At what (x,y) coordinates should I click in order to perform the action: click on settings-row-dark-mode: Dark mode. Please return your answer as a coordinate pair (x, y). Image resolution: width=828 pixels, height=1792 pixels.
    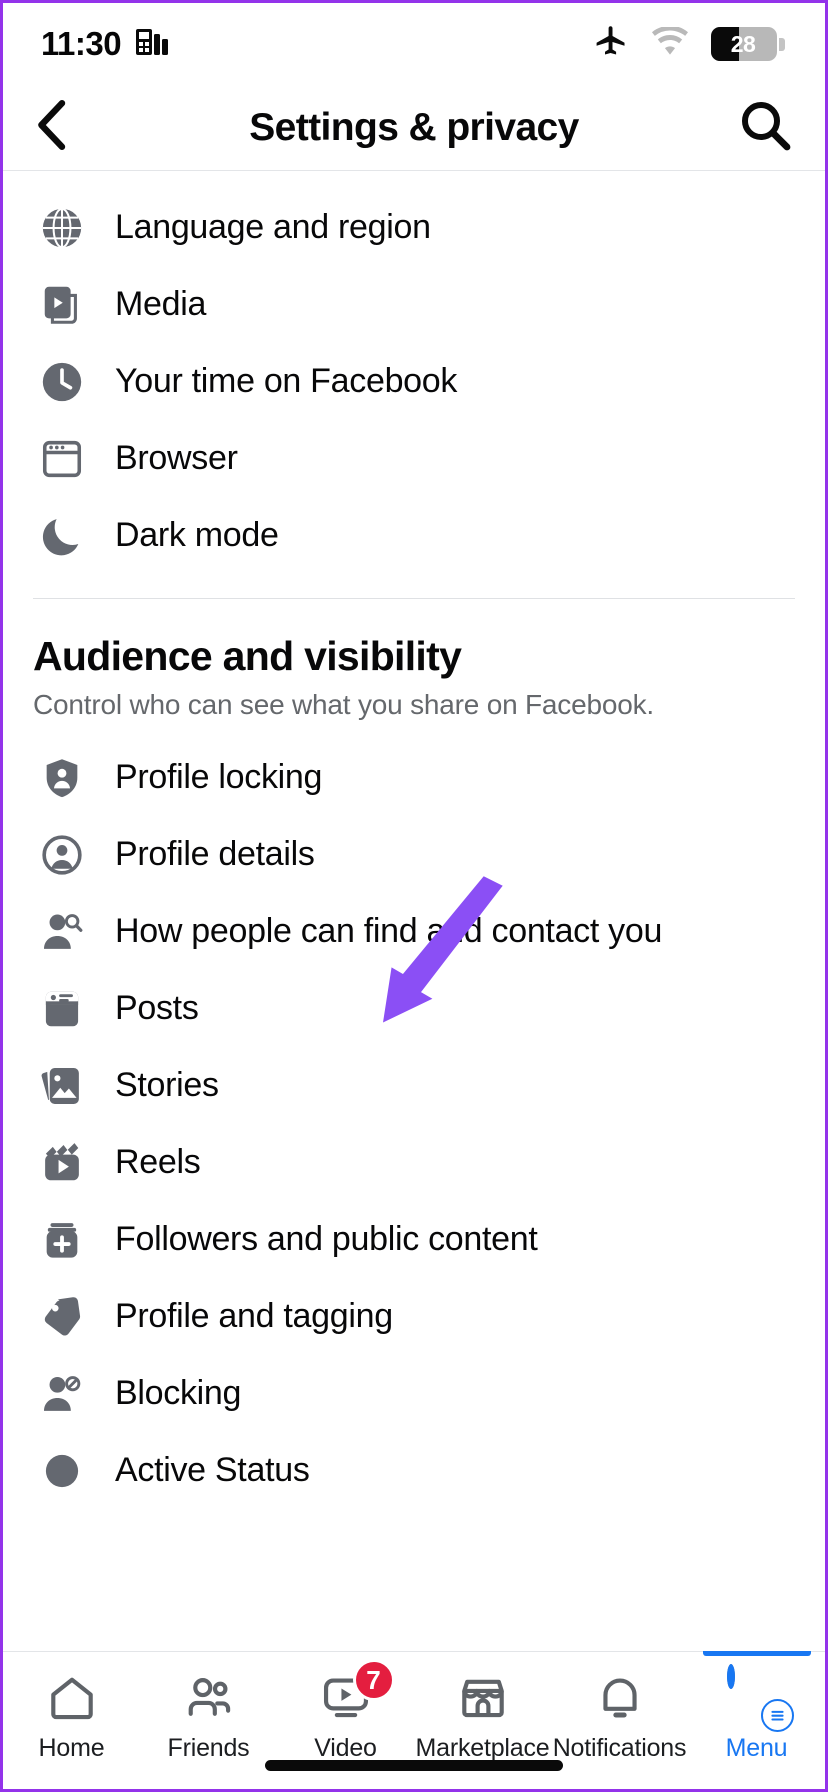
    Looking at the image, I should click on (414, 535).